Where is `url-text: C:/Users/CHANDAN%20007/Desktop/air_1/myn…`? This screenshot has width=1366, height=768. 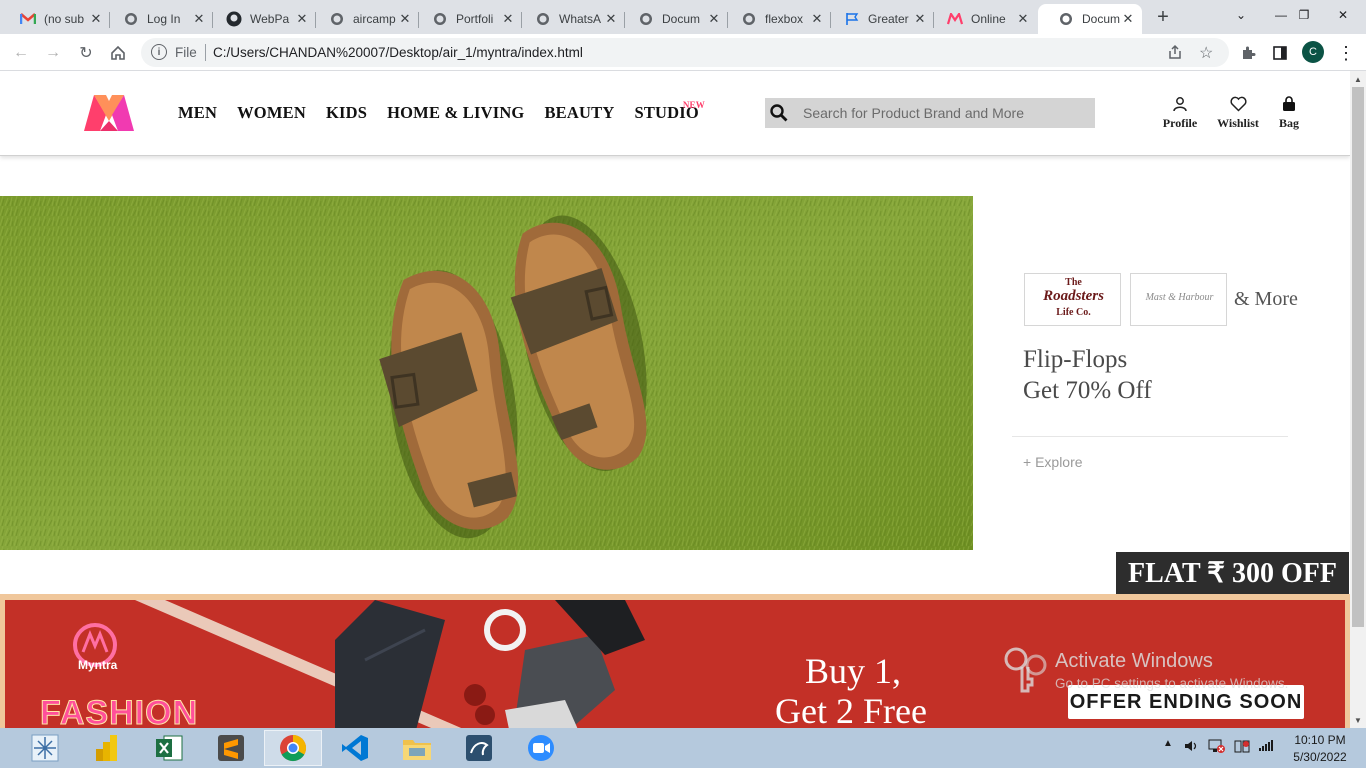 url-text: C:/Users/CHANDAN%20007/Desktop/air_1/myn… is located at coordinates (398, 52).